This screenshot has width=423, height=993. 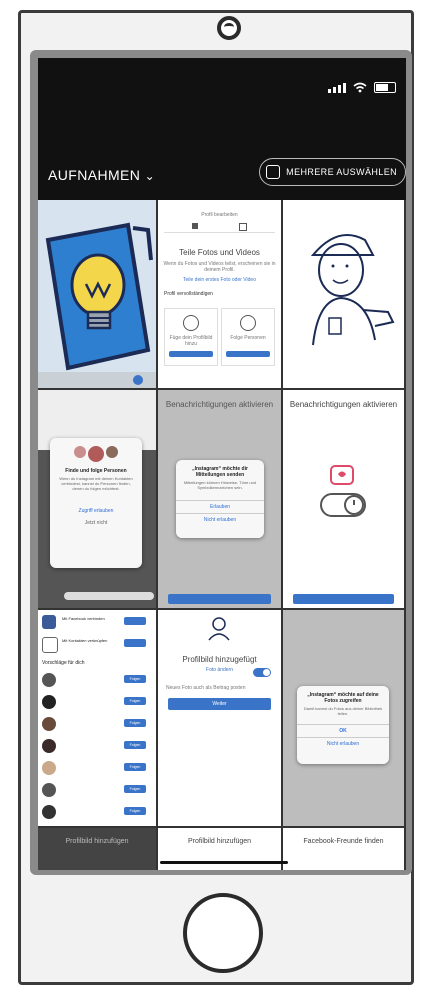 What do you see at coordinates (222, 176) in the screenshot?
I see `gallery-header: AUFNAHMEN ⌄ MEHRERE AUSWÄHLEN` at bounding box center [222, 176].